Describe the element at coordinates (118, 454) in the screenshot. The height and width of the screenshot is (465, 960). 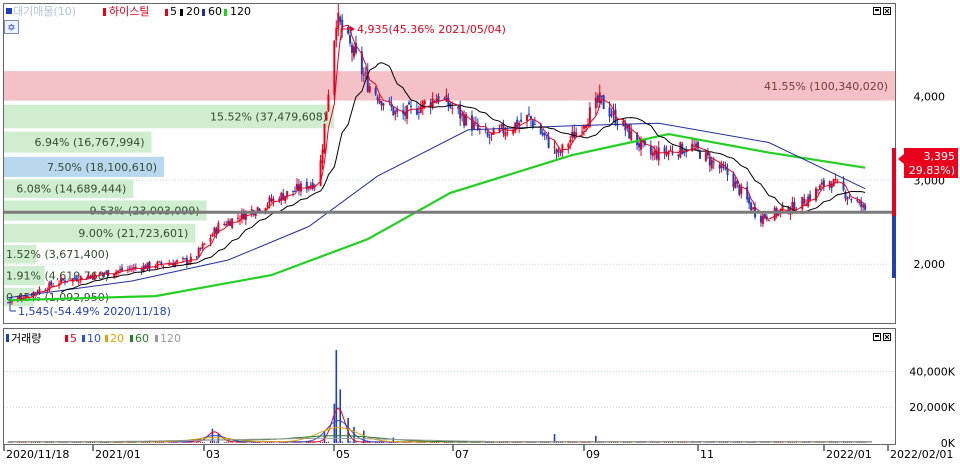
I see `x-tick-label: 2021/01` at that location.